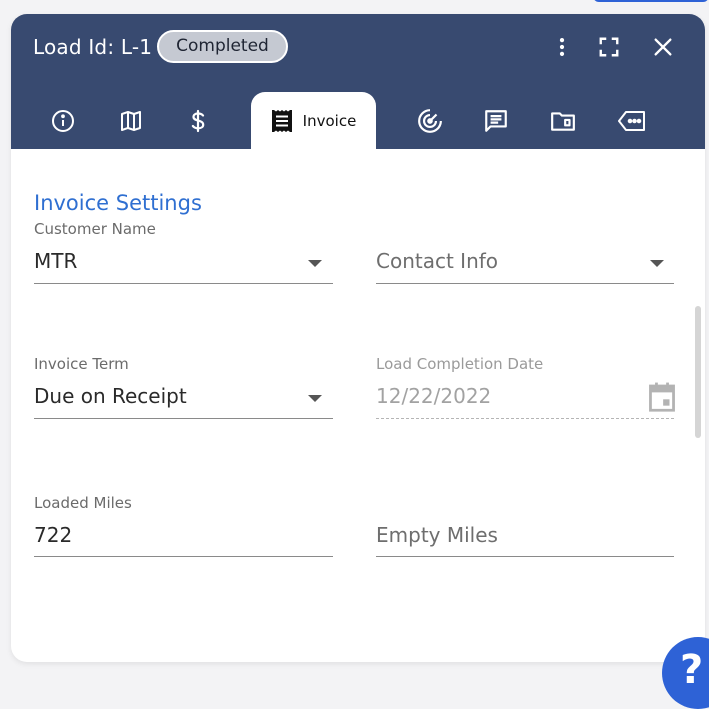 The image size is (709, 709). Describe the element at coordinates (183, 556) in the screenshot. I see `loaded-miles-underline` at that location.